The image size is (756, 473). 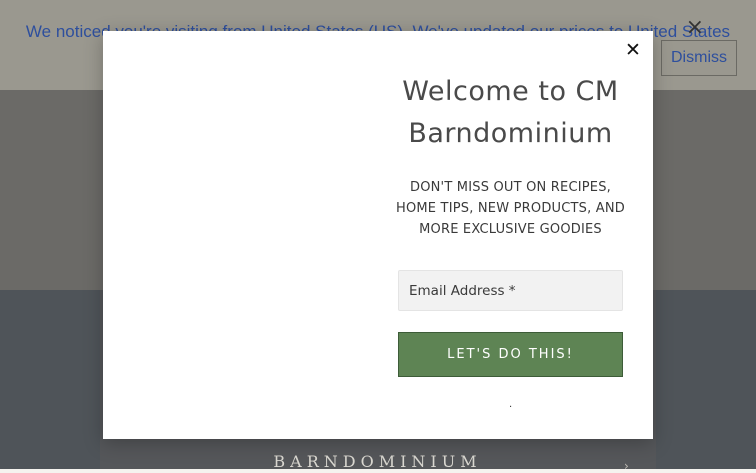 What do you see at coordinates (510, 354) in the screenshot?
I see `submit-button: LET'S DO THIS!` at bounding box center [510, 354].